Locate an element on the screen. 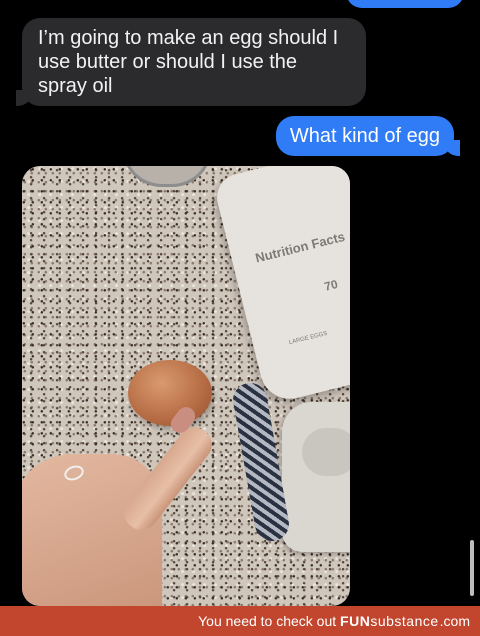 Image resolution: width=480 pixels, height=636 pixels. egg-carton-tray is located at coordinates (316, 477).